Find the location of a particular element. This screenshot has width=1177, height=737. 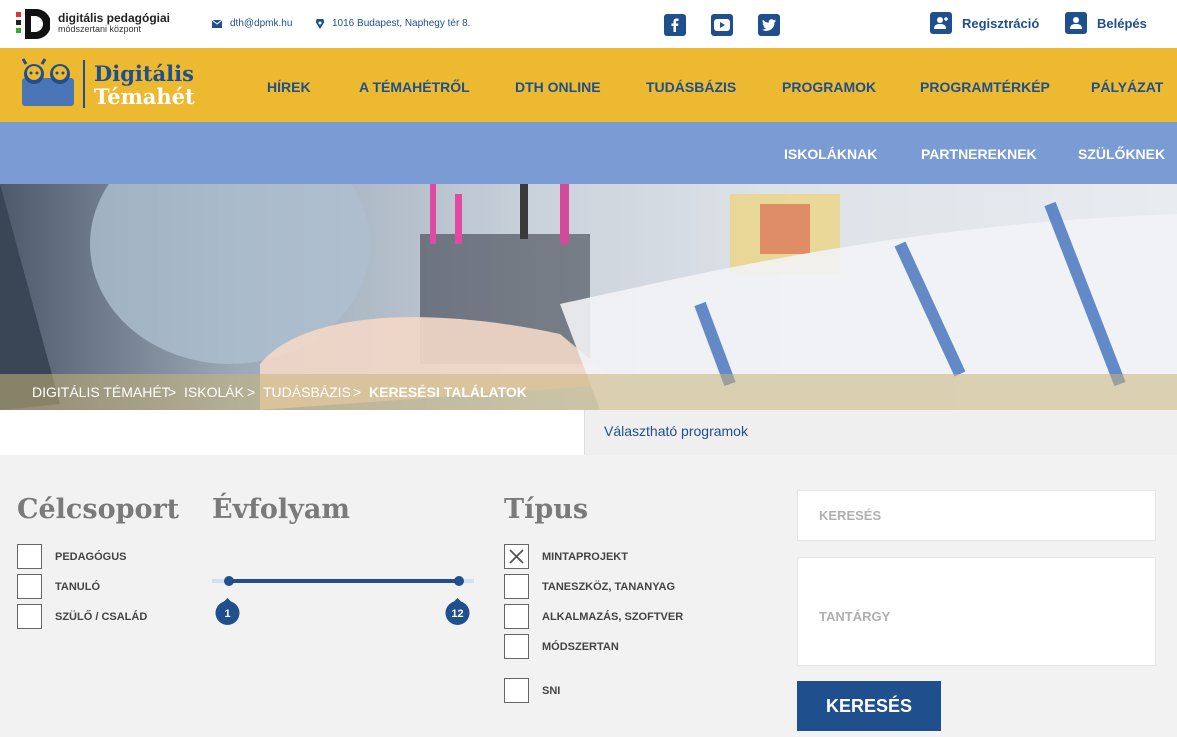

checkbox-label: SNI is located at coordinates (551, 691).